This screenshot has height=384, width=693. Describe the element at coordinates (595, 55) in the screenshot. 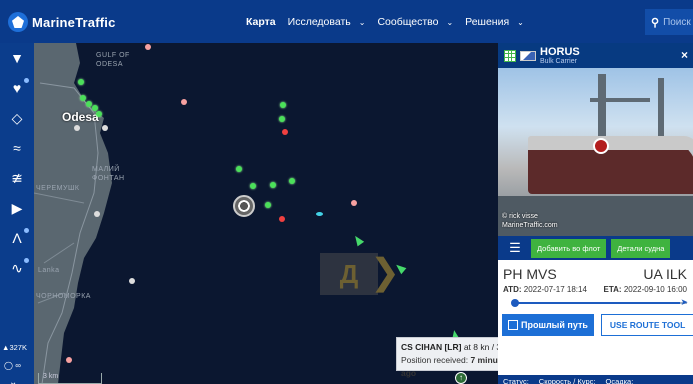

I see `vessel-panel-header: HORUS Bulk Carrier ×` at that location.